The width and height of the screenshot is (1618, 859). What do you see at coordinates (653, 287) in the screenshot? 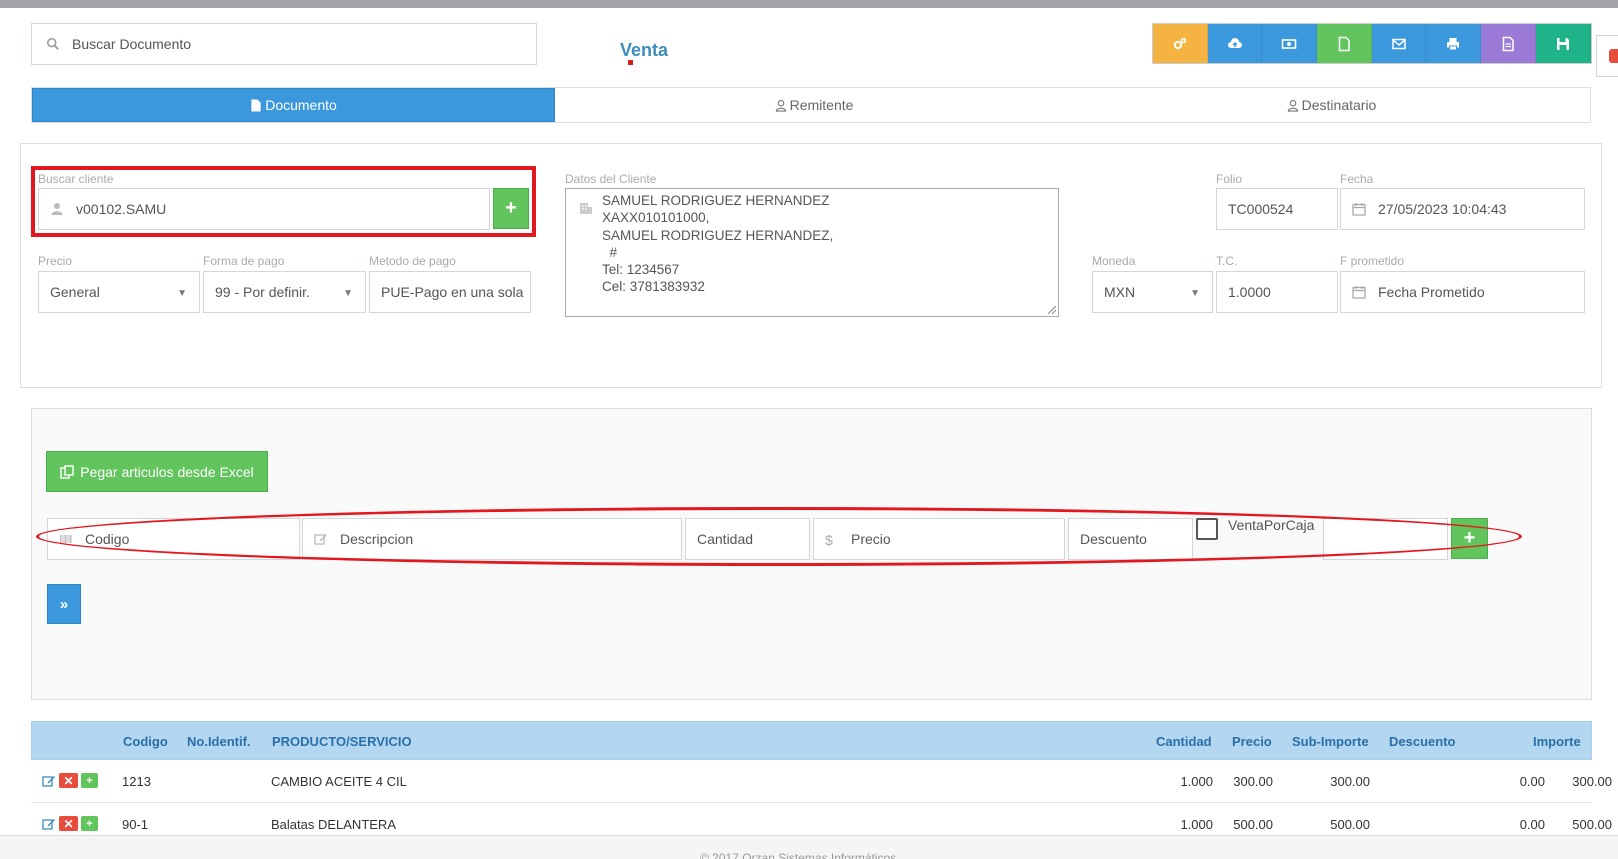
I see `client-data-line: Cel: 3781383932` at bounding box center [653, 287].